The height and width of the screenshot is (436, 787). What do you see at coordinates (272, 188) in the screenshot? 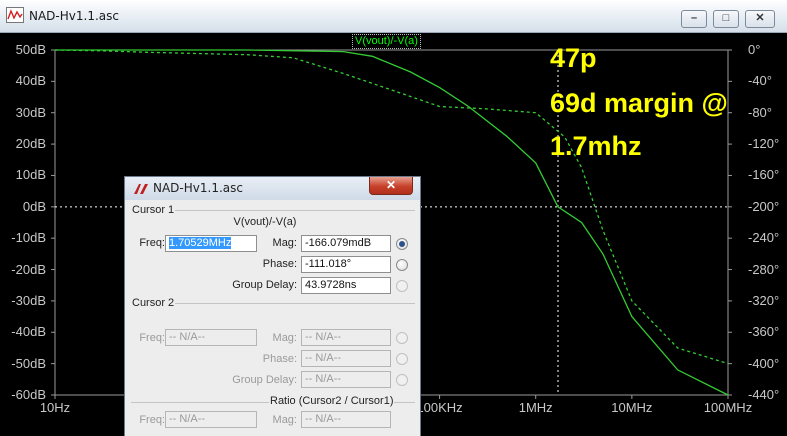
I see `dialog-titlebar: NAD-Hv1.1.asc ✕` at bounding box center [272, 188].